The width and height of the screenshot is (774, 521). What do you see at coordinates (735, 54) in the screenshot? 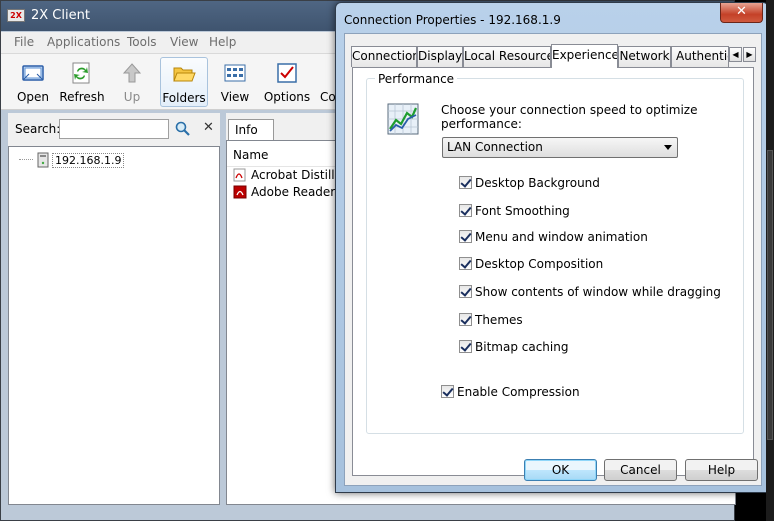
I see `tab-scroll-left-icon: ◀` at bounding box center [735, 54].